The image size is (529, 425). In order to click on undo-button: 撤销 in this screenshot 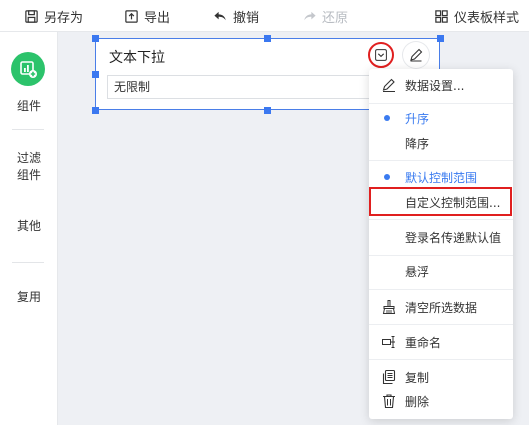, I will do `click(236, 16)`.